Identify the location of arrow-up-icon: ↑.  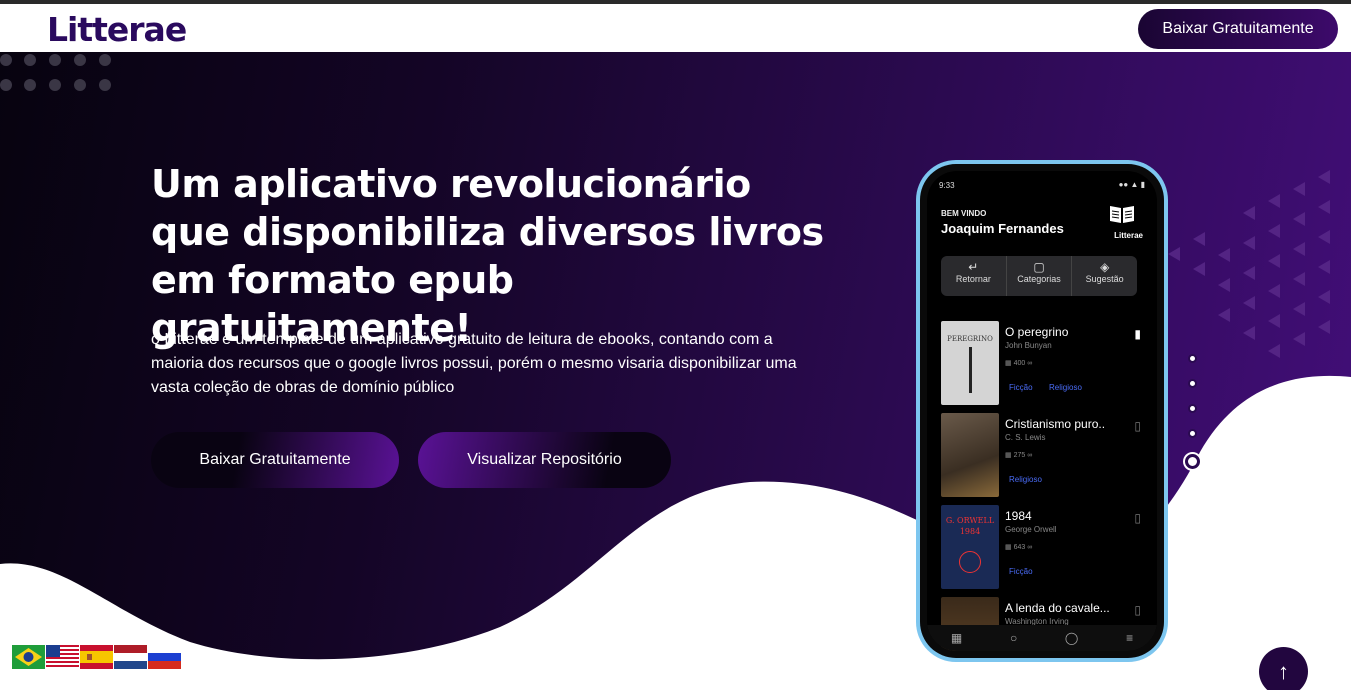
(1283, 671).